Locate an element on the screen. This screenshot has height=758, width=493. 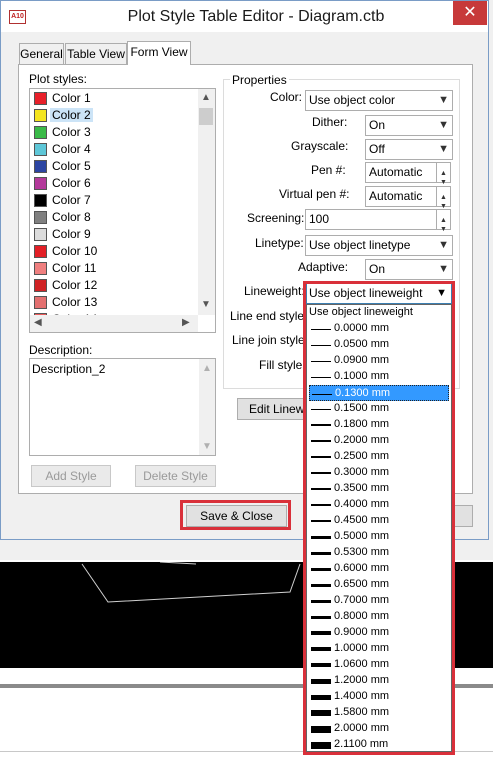
plot-style-item: Color 7 is located at coordinates (114, 200).